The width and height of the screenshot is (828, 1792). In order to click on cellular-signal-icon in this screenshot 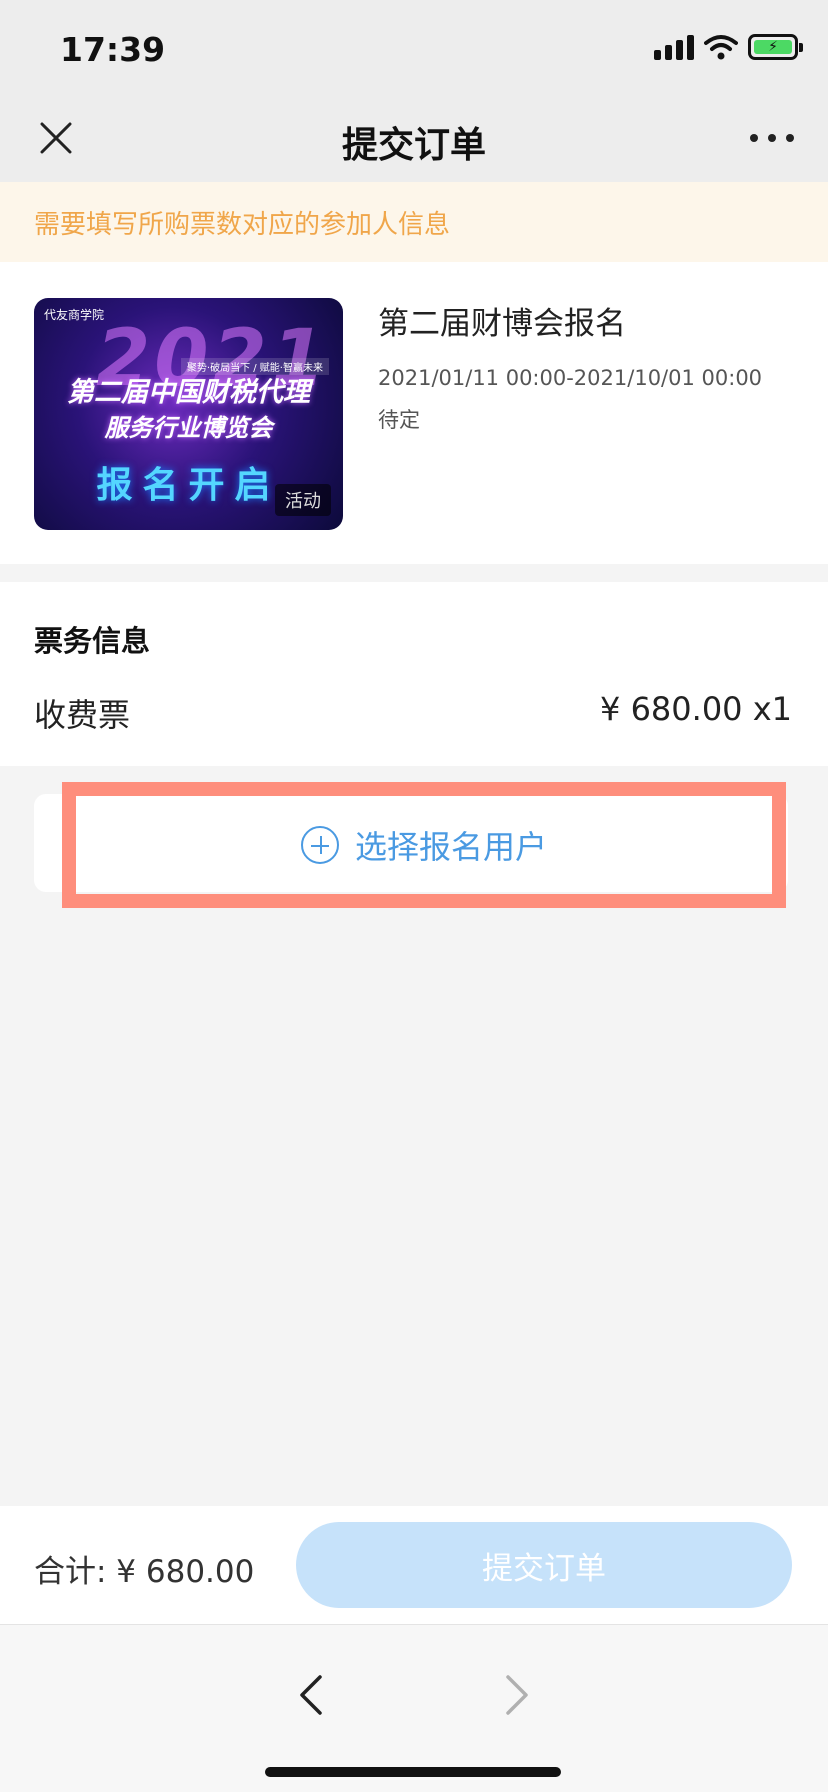, I will do `click(674, 47)`.